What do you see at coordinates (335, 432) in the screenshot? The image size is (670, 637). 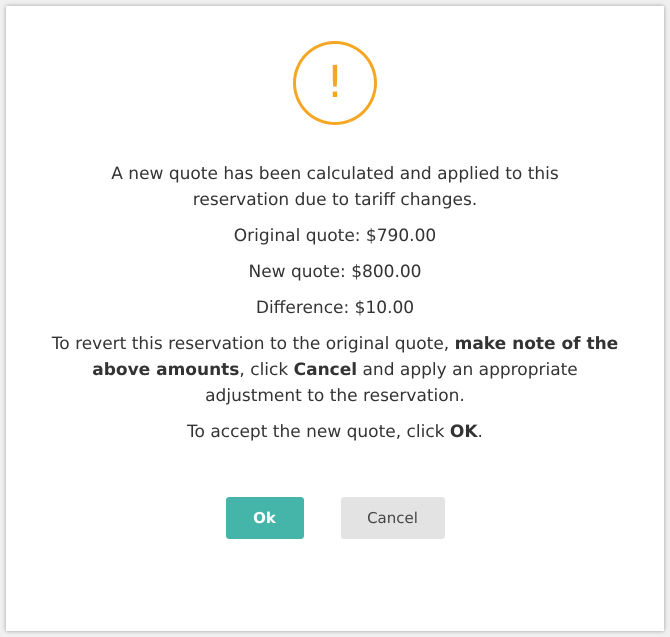 I see `message-text: To accept the new quote, click OK.` at bounding box center [335, 432].